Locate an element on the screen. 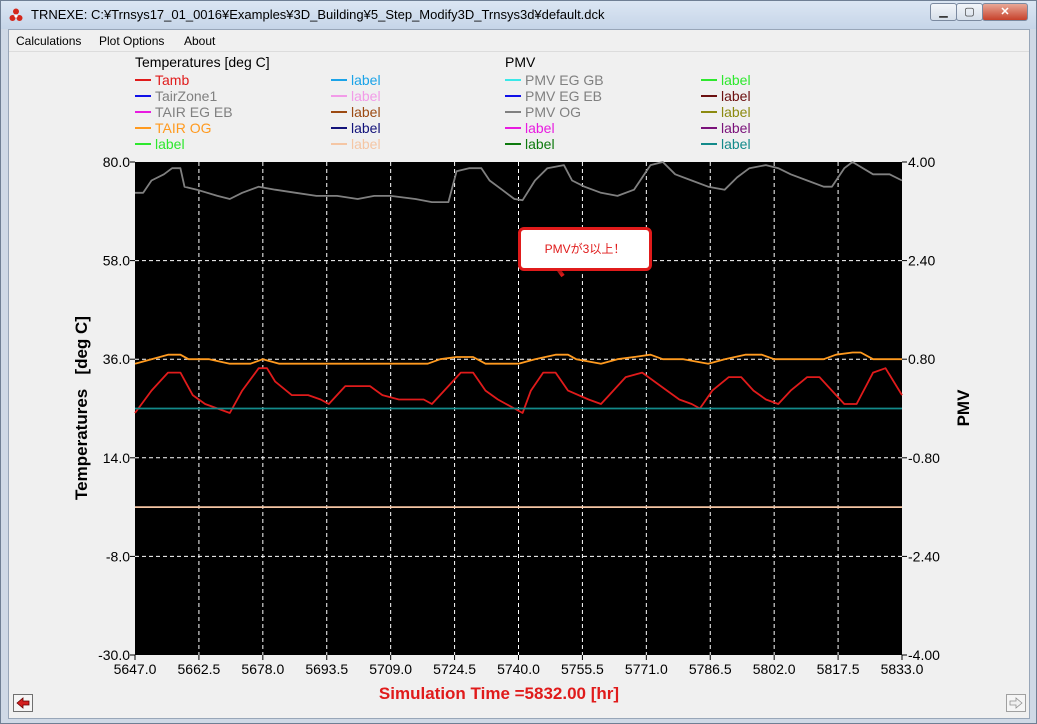  y2-tick-label: 4.00 is located at coordinates (921, 162).